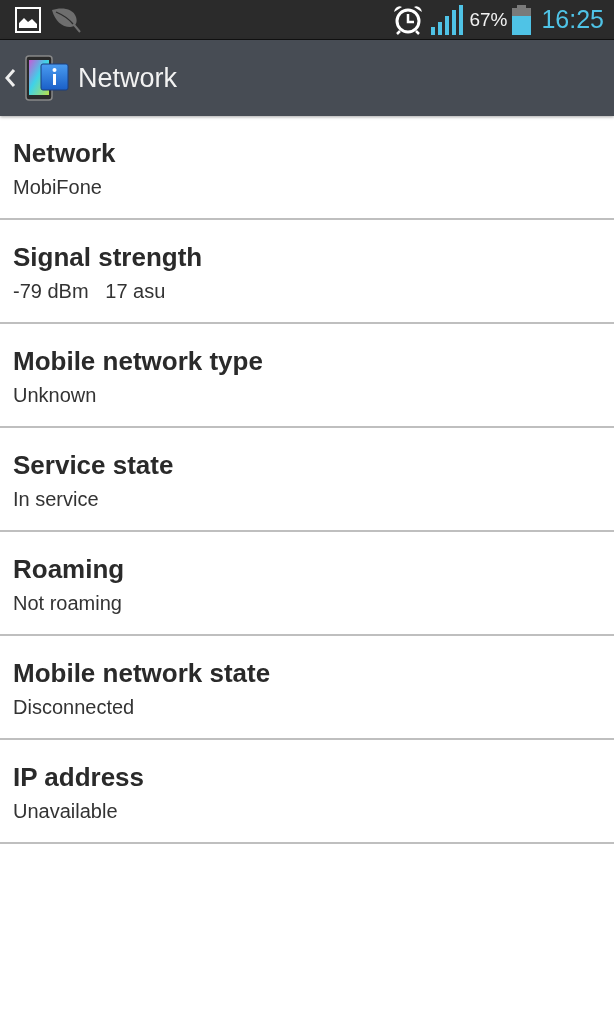 The image size is (614, 1024). What do you see at coordinates (74, 707) in the screenshot?
I see `setting-value: Disconnected` at bounding box center [74, 707].